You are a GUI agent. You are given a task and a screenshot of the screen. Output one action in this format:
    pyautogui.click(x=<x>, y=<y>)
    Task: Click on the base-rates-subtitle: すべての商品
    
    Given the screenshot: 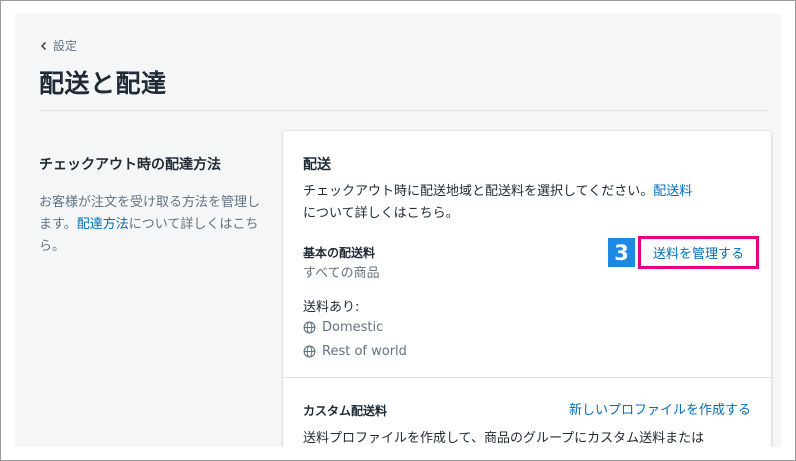 What is the action you would take?
    pyautogui.click(x=341, y=273)
    